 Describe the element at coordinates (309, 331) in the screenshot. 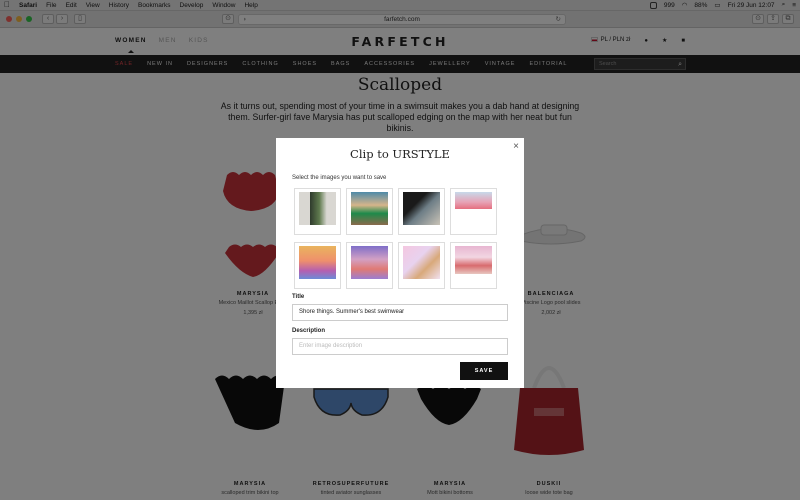

I see `description-label: Description` at that location.